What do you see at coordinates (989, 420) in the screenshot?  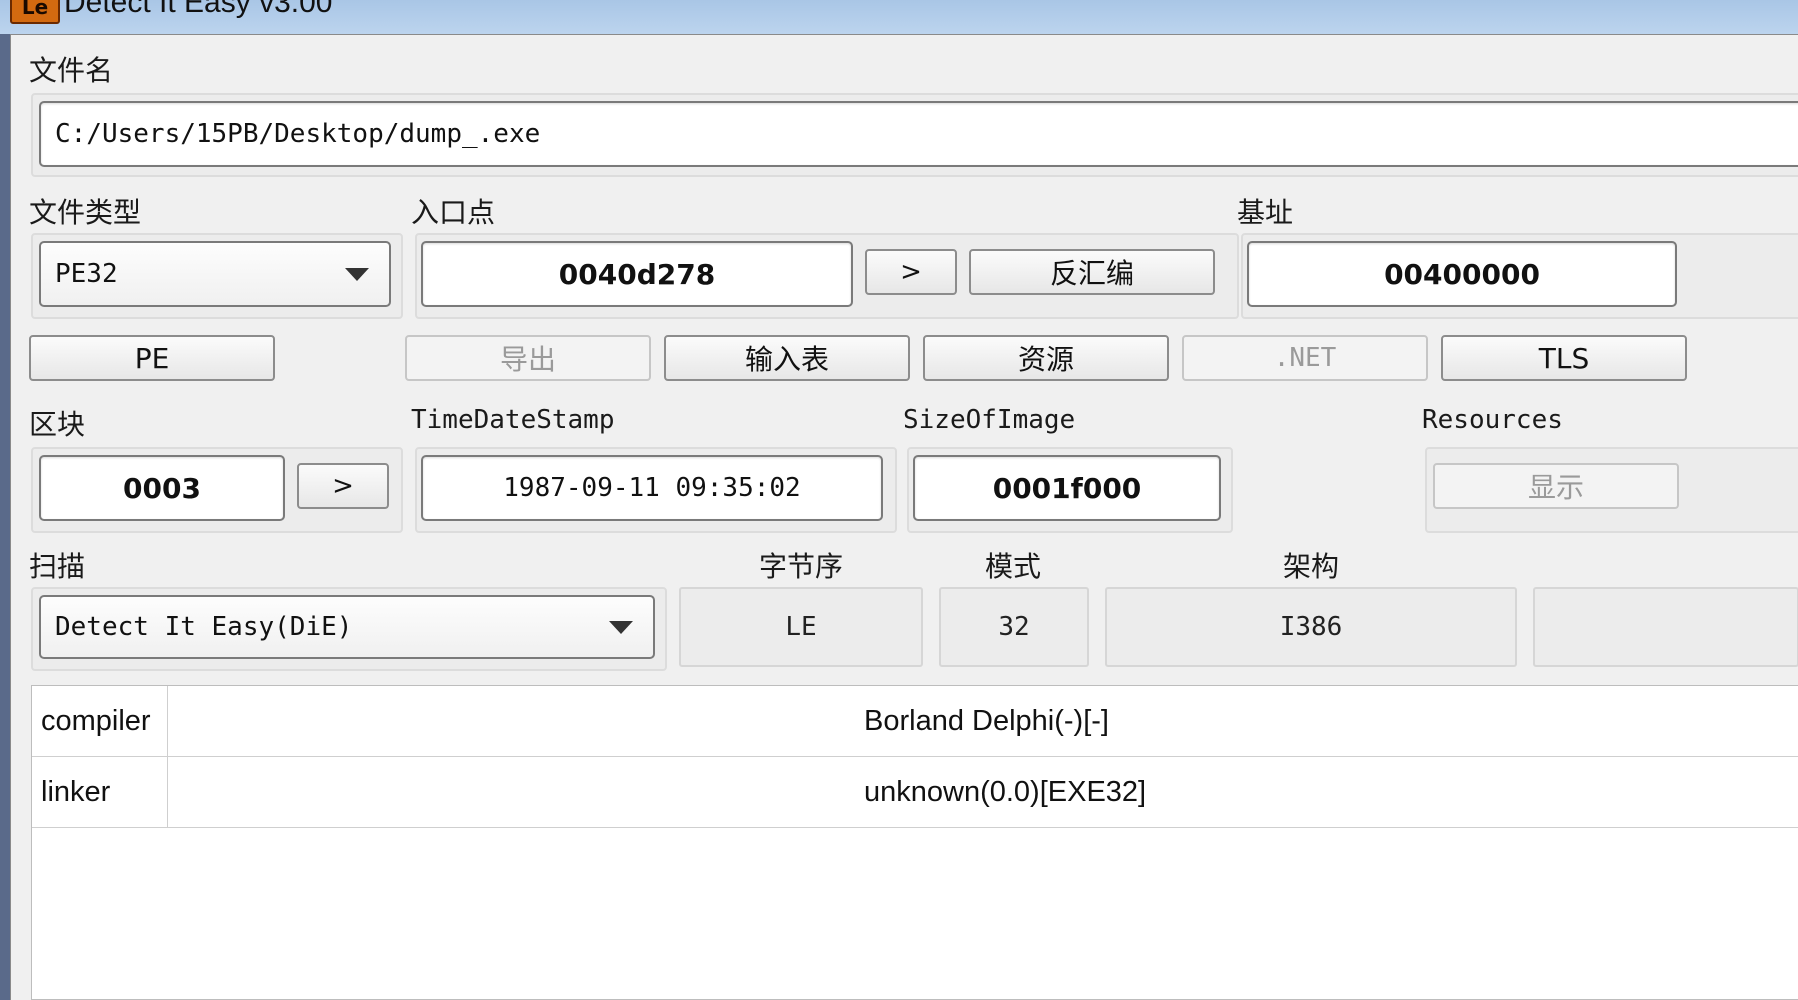 I see `size-of-image-label: SizeOfImage` at bounding box center [989, 420].